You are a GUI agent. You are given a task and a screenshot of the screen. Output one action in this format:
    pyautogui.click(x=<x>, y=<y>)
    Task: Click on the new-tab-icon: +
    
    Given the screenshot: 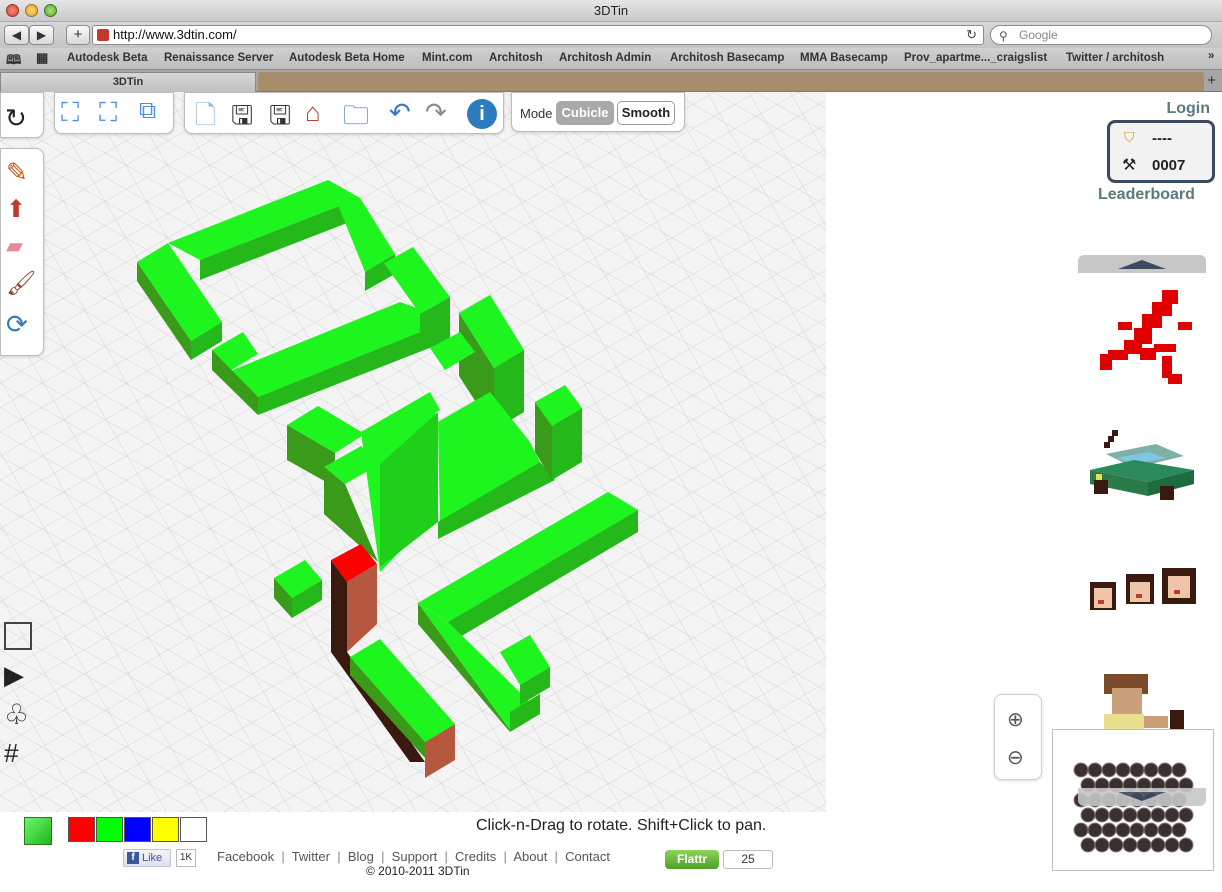 What is the action you would take?
    pyautogui.click(x=1211, y=80)
    